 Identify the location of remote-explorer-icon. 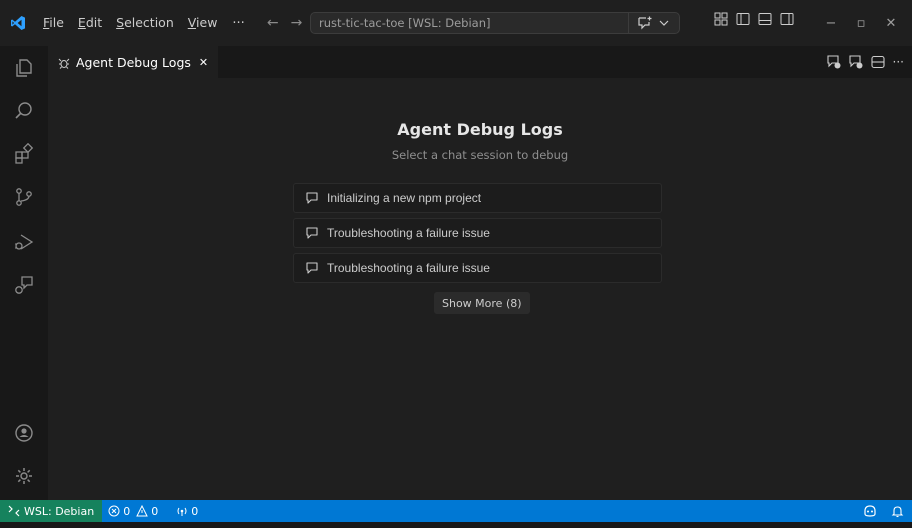
(24, 285).